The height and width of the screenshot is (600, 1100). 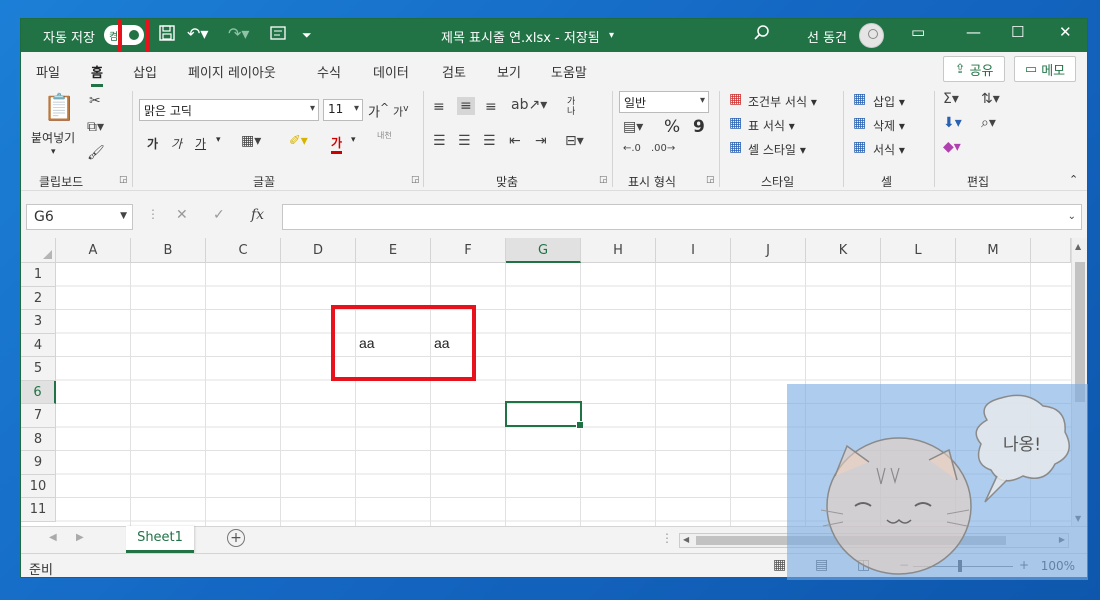 What do you see at coordinates (145, 71) in the screenshot?
I see `tab-insert: 삽입` at bounding box center [145, 71].